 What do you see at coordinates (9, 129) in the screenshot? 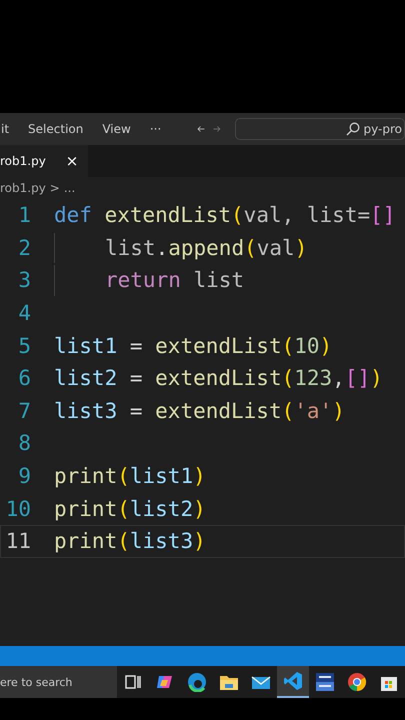
I see `menu-item: it` at bounding box center [9, 129].